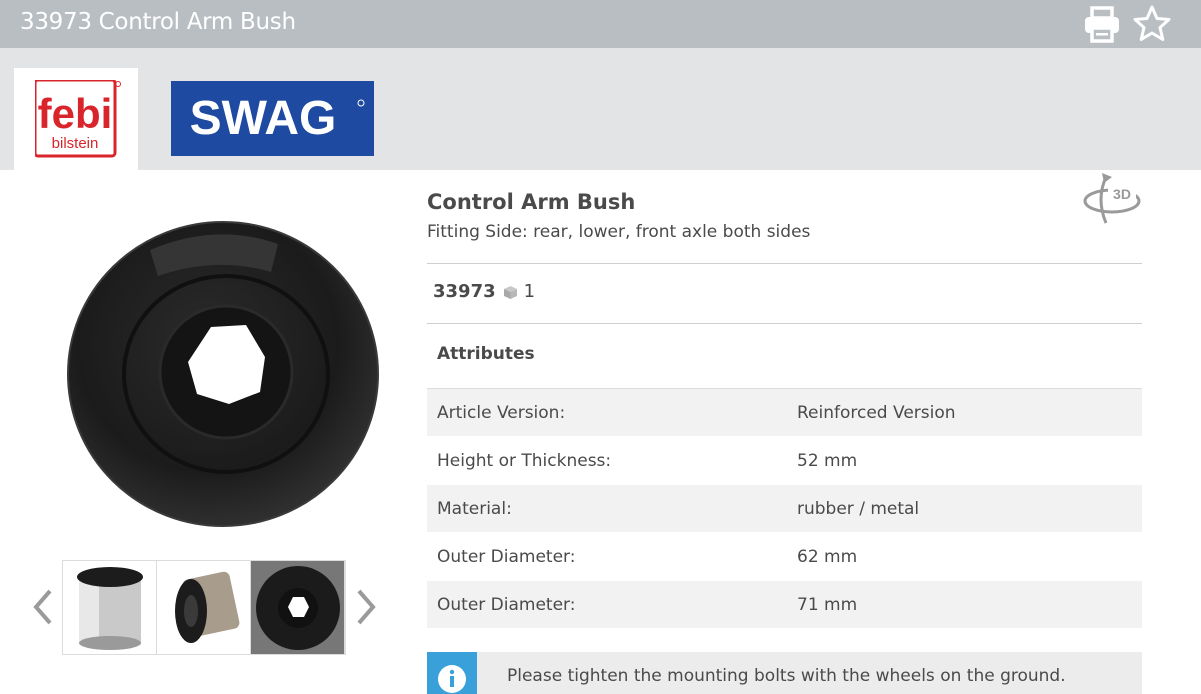 Image resolution: width=1201 pixels, height=694 pixels. I want to click on attribute-key: Article Version:, so click(501, 412).